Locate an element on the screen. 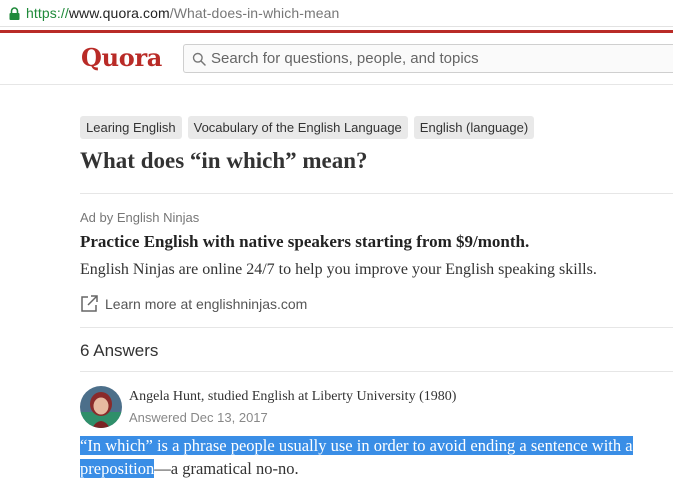 The image size is (673, 493). lock-icon is located at coordinates (14, 13).